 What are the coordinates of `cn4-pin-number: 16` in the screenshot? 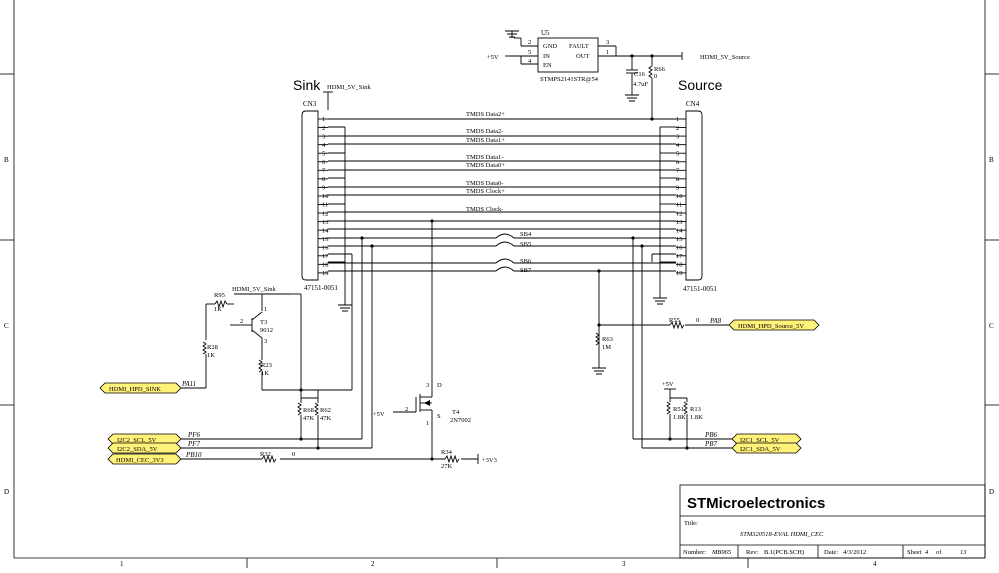 It's located at (679, 247).